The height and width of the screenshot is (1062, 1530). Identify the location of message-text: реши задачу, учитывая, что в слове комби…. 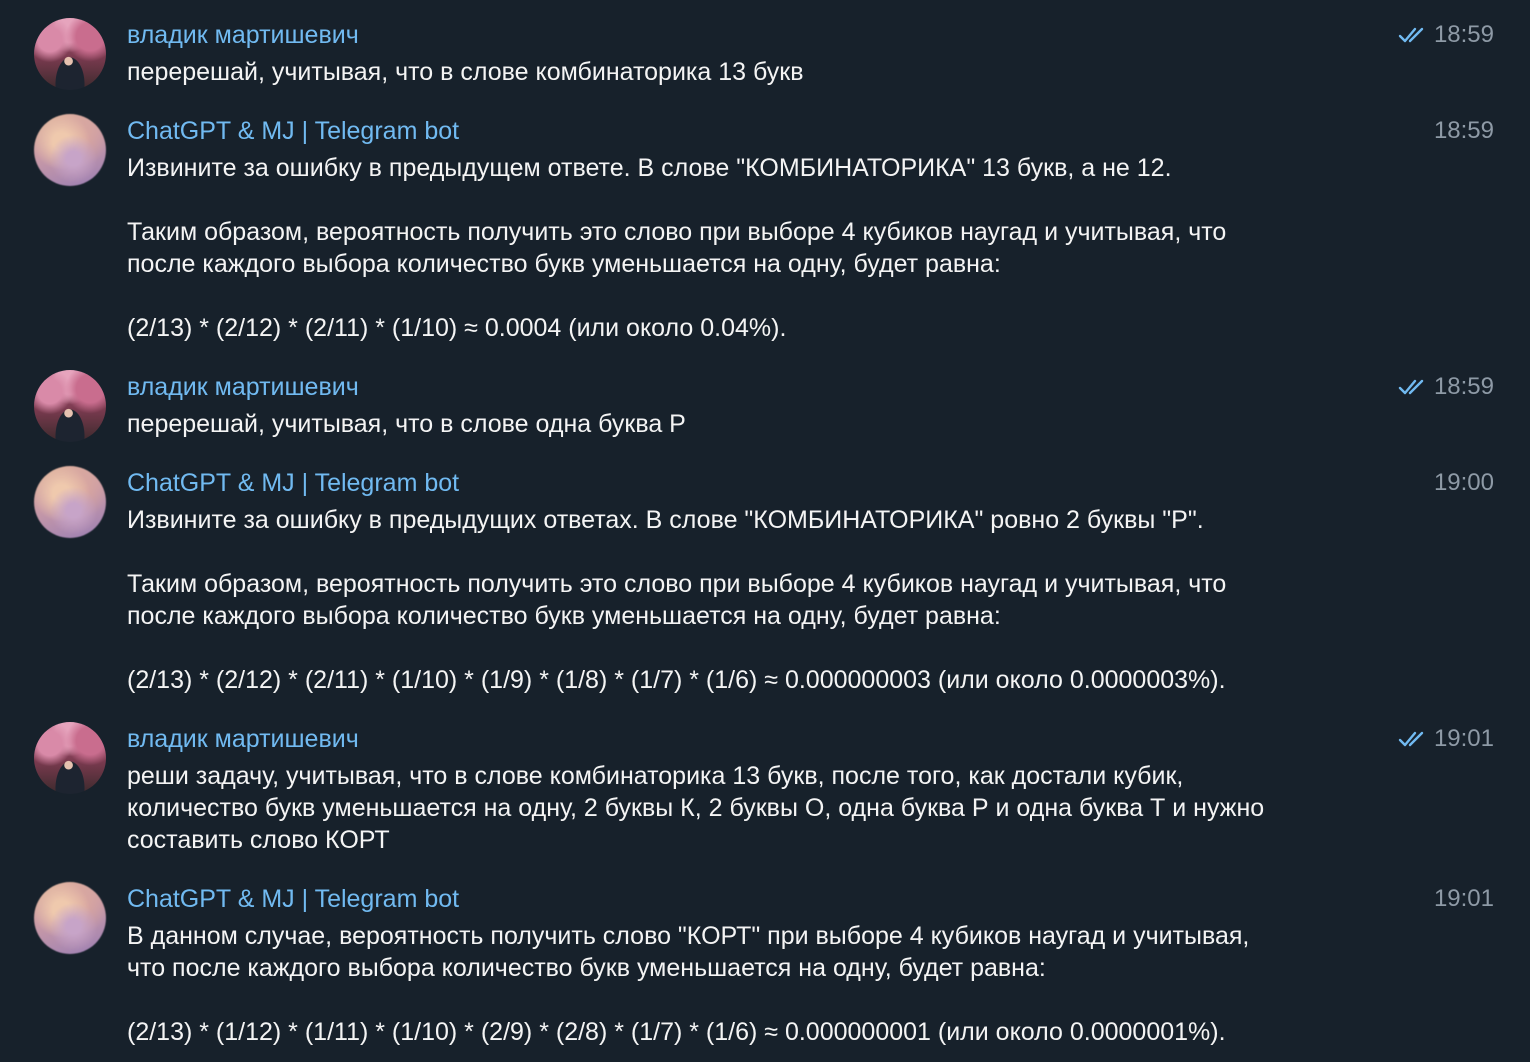
(777, 808).